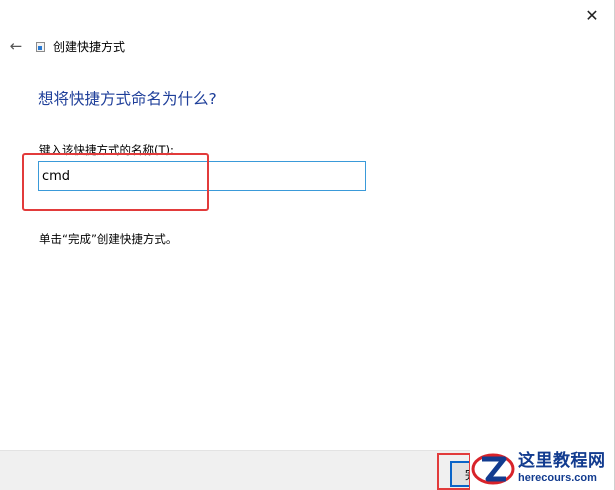 The image size is (615, 490). Describe the element at coordinates (493, 468) in the screenshot. I see `watermark-logo-icon` at that location.